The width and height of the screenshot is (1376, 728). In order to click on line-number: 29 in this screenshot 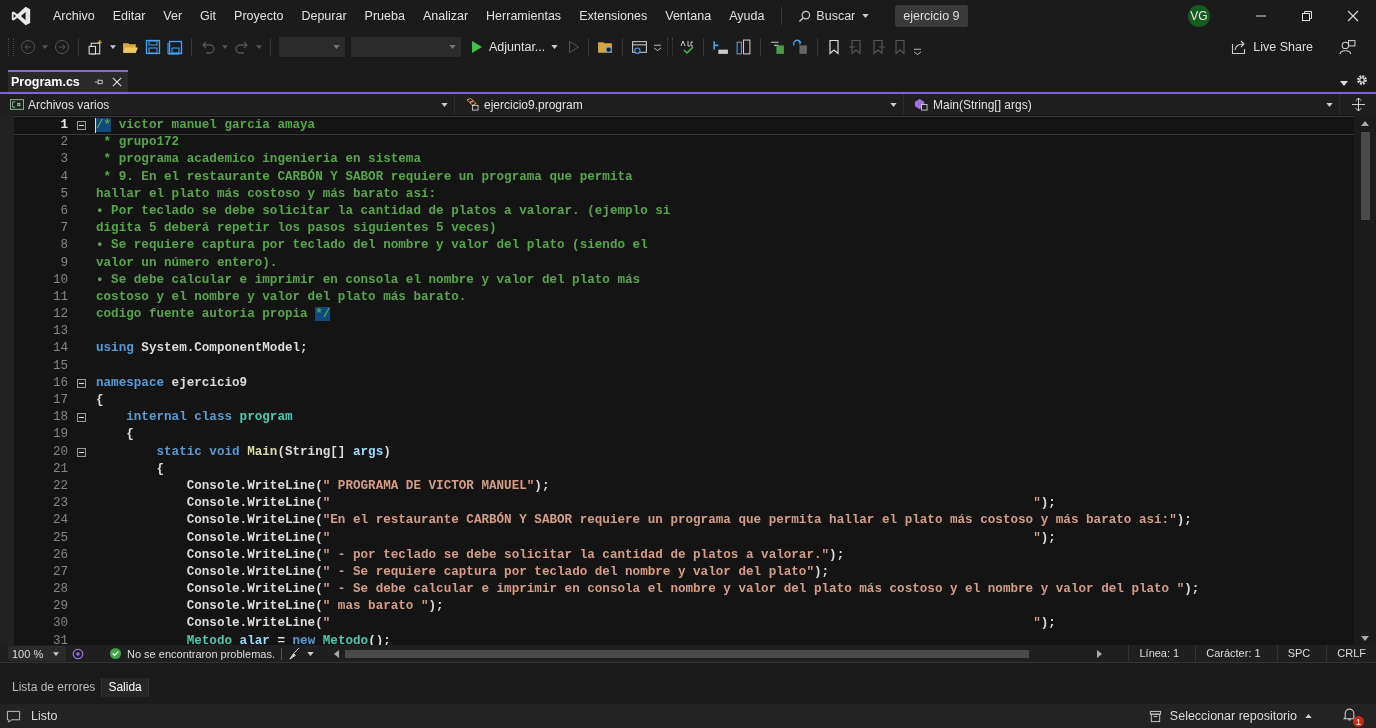, I will do `click(59, 607)`.